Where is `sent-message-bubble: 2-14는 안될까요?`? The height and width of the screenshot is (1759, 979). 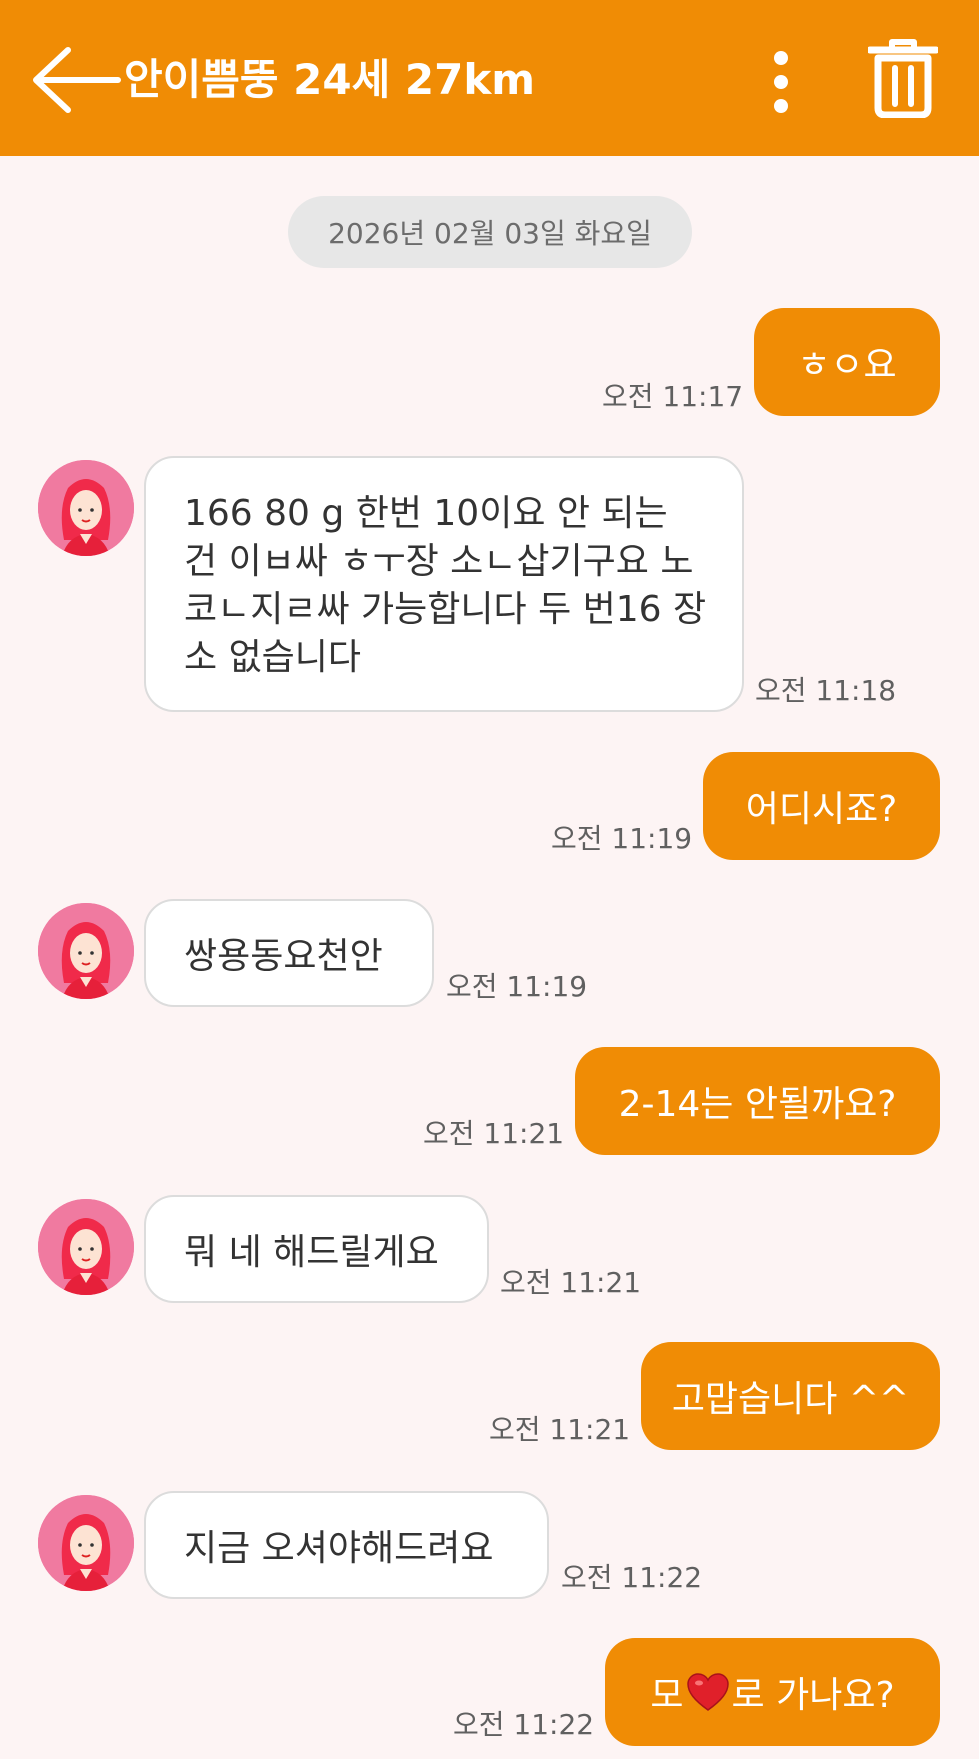
sent-message-bubble: 2-14는 안될까요? is located at coordinates (757, 1101).